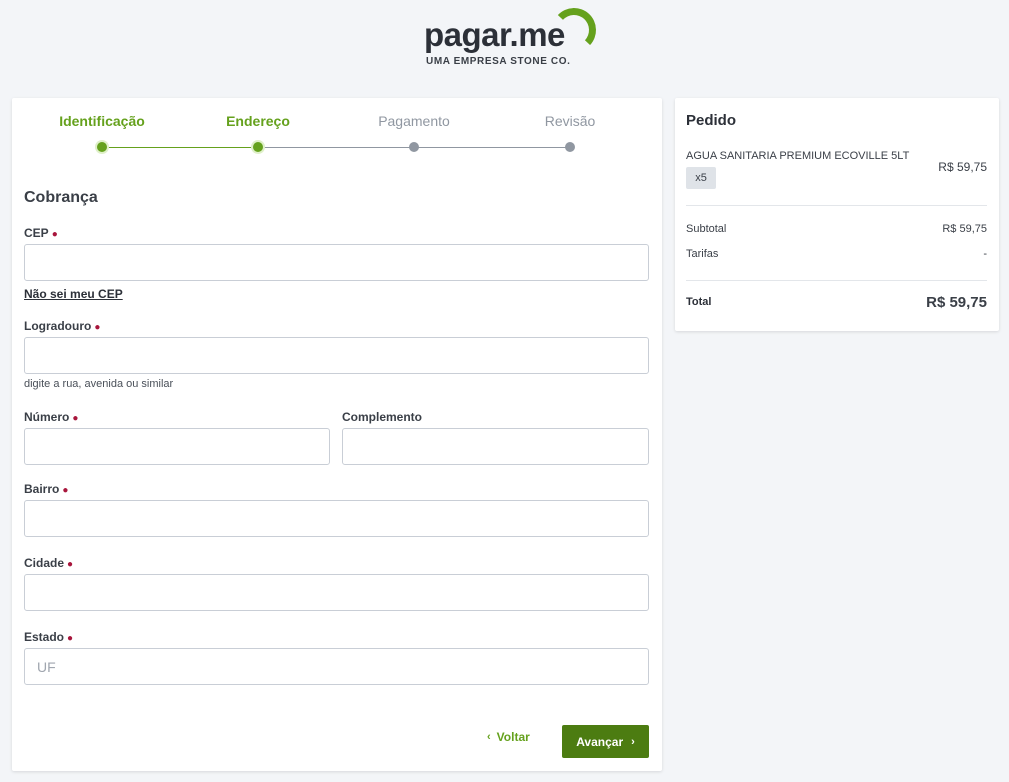 The width and height of the screenshot is (1009, 782). Describe the element at coordinates (258, 147) in the screenshot. I see `step-endereco-dot` at that location.